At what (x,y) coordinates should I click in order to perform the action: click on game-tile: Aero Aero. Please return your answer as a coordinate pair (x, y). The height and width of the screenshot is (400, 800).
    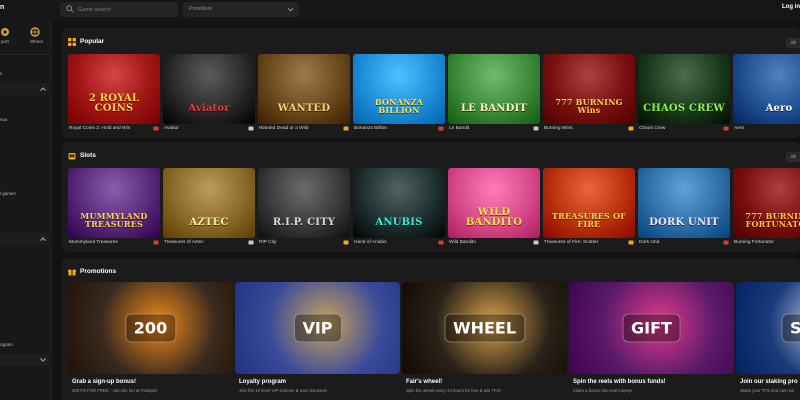
    Looking at the image, I should click on (766, 93).